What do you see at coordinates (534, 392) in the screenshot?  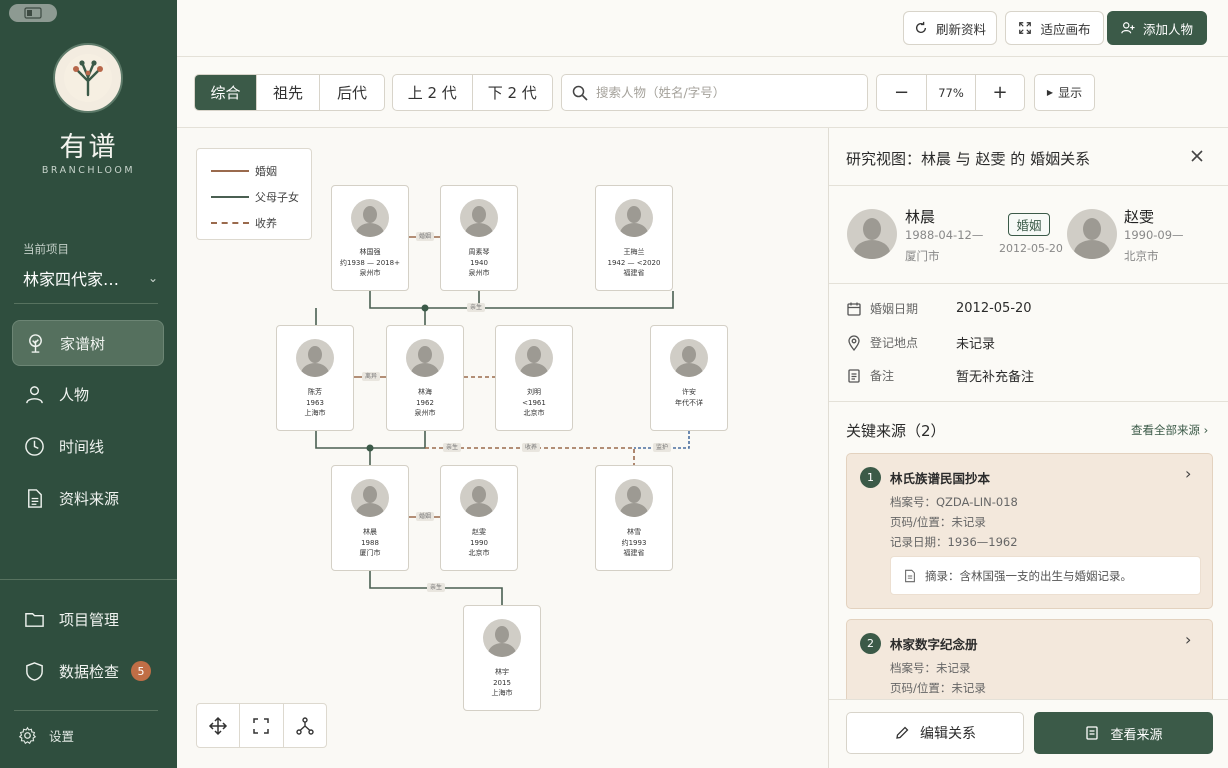 I see `person-name: 刘明` at bounding box center [534, 392].